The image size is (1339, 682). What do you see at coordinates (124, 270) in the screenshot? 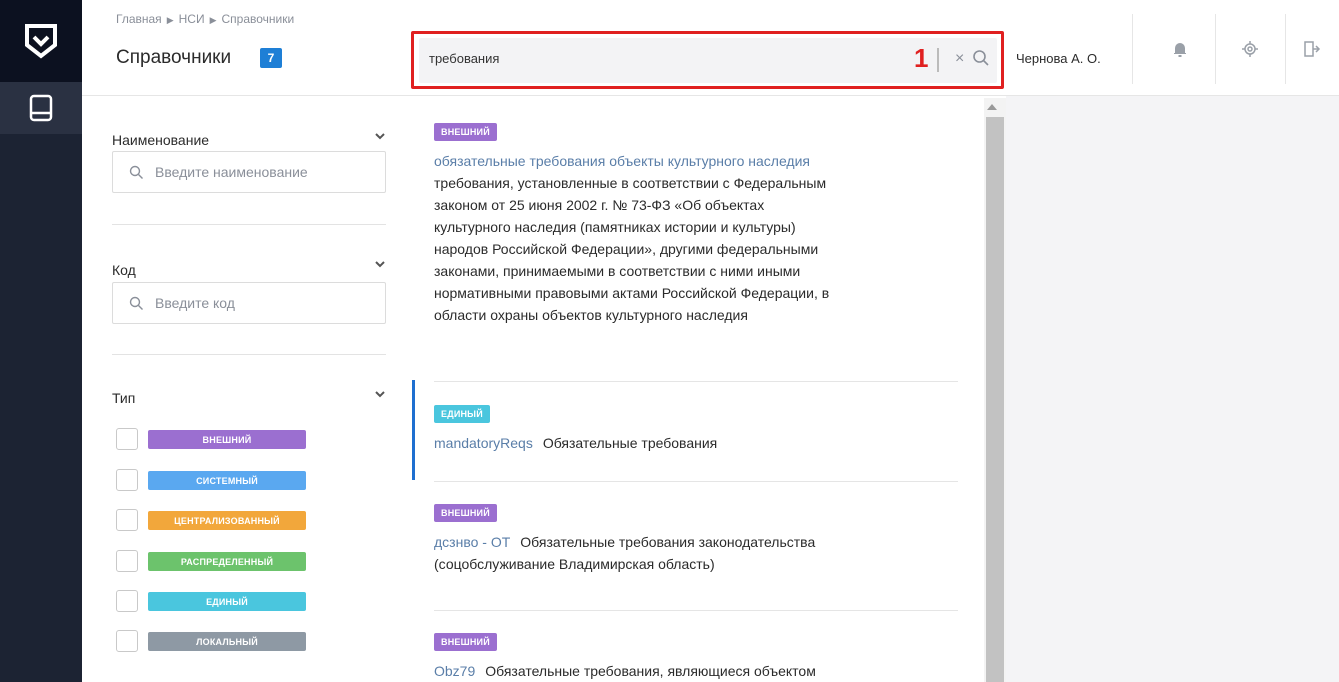
I see `filter-code-label: Код` at bounding box center [124, 270].